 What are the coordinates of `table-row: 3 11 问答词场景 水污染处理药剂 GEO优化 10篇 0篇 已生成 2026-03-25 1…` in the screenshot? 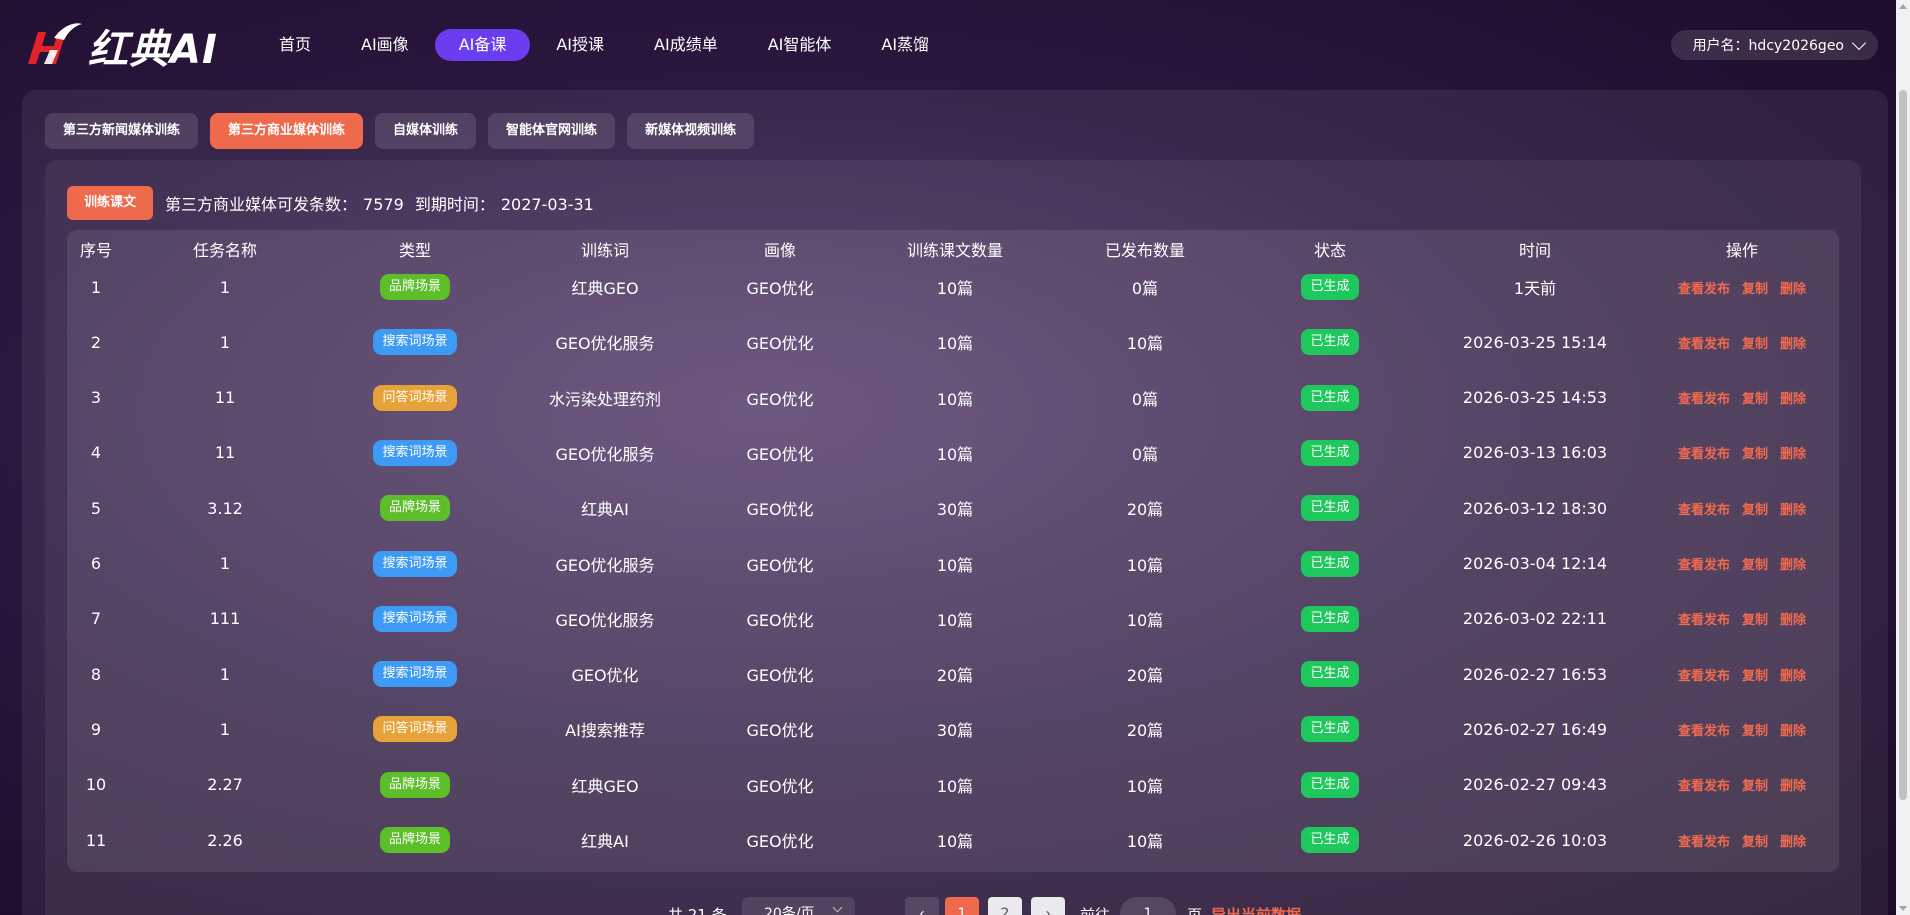 It's located at (953, 398).